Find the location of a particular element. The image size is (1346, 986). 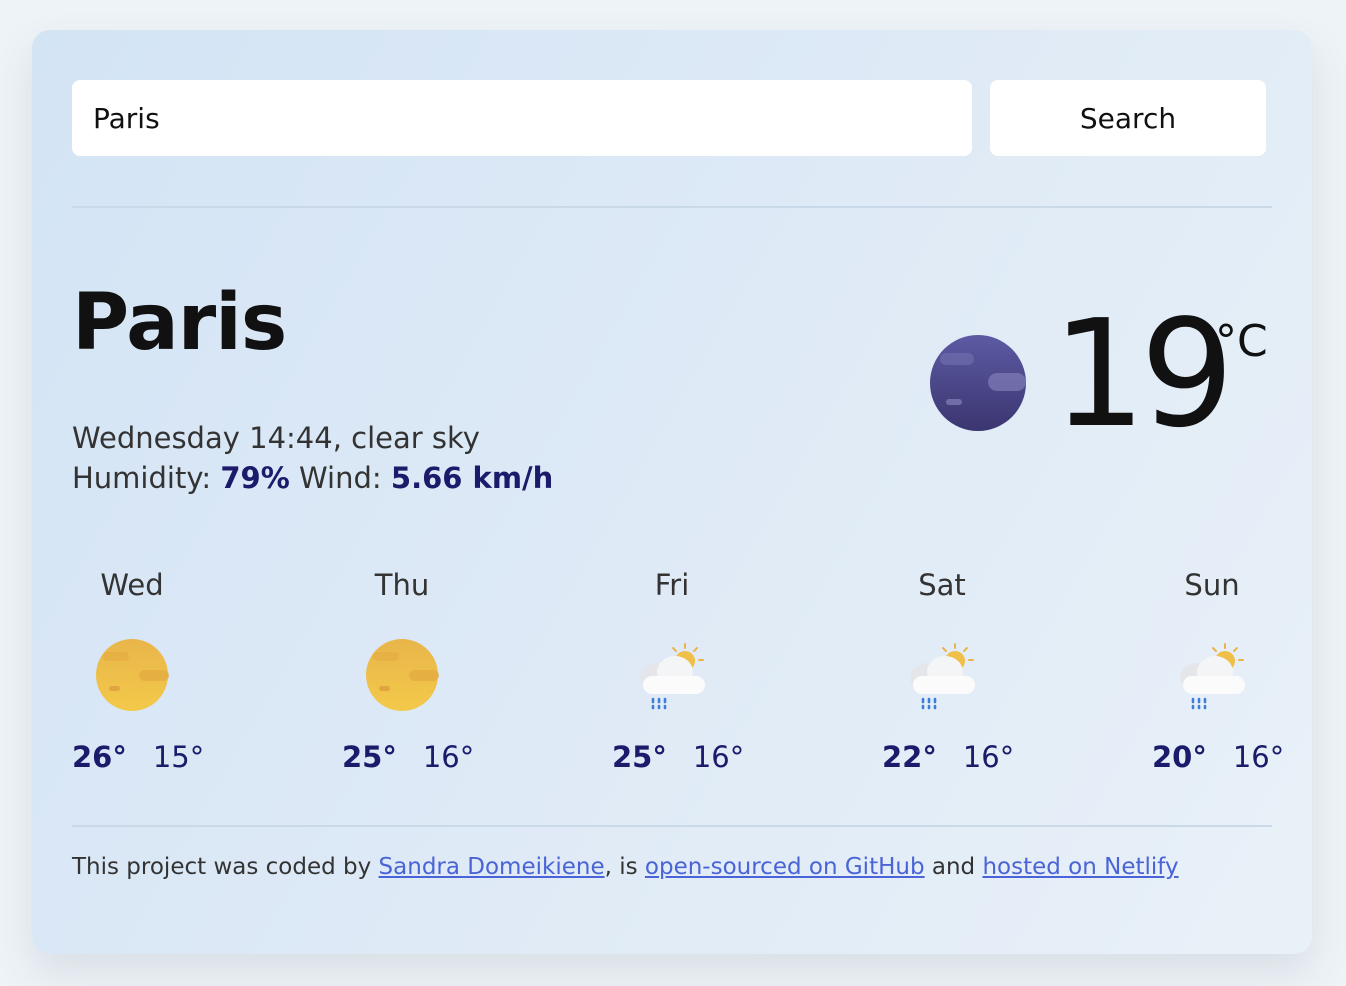

temperature-unit: °C is located at coordinates (1241, 341).